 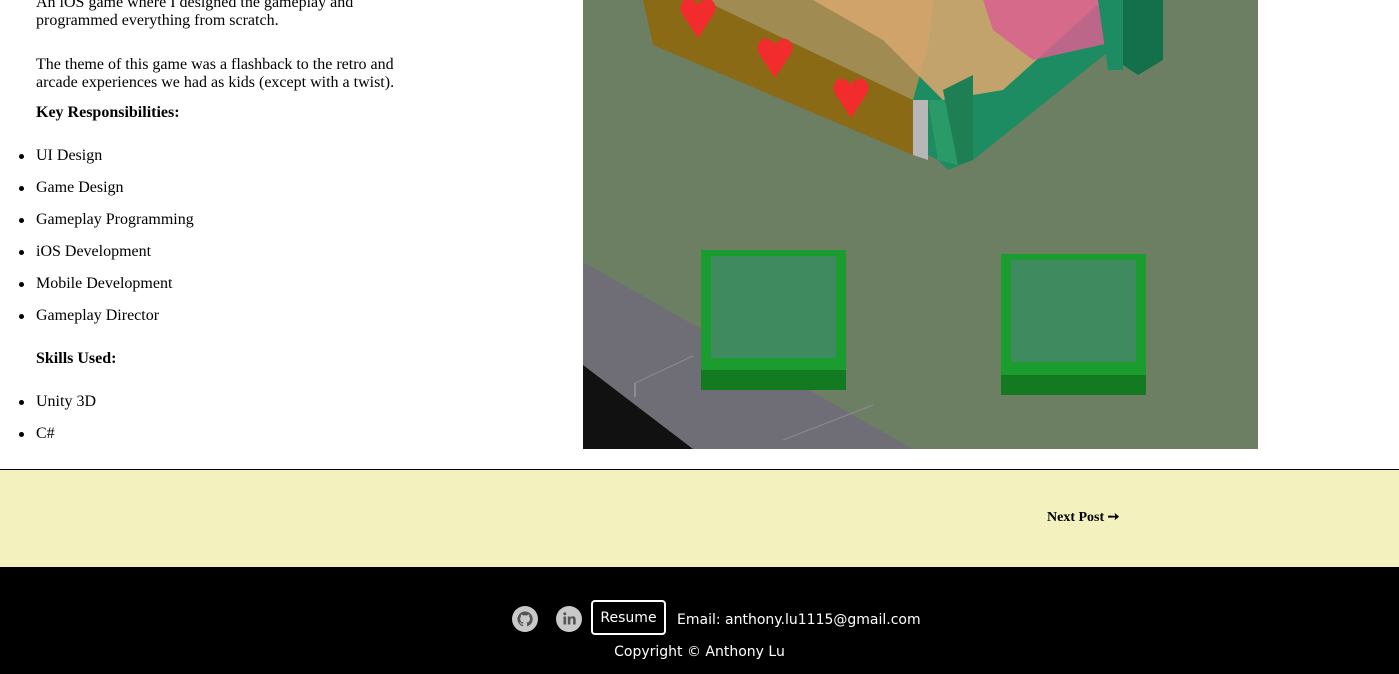 I want to click on linkedin-icon, so click(x=569, y=619).